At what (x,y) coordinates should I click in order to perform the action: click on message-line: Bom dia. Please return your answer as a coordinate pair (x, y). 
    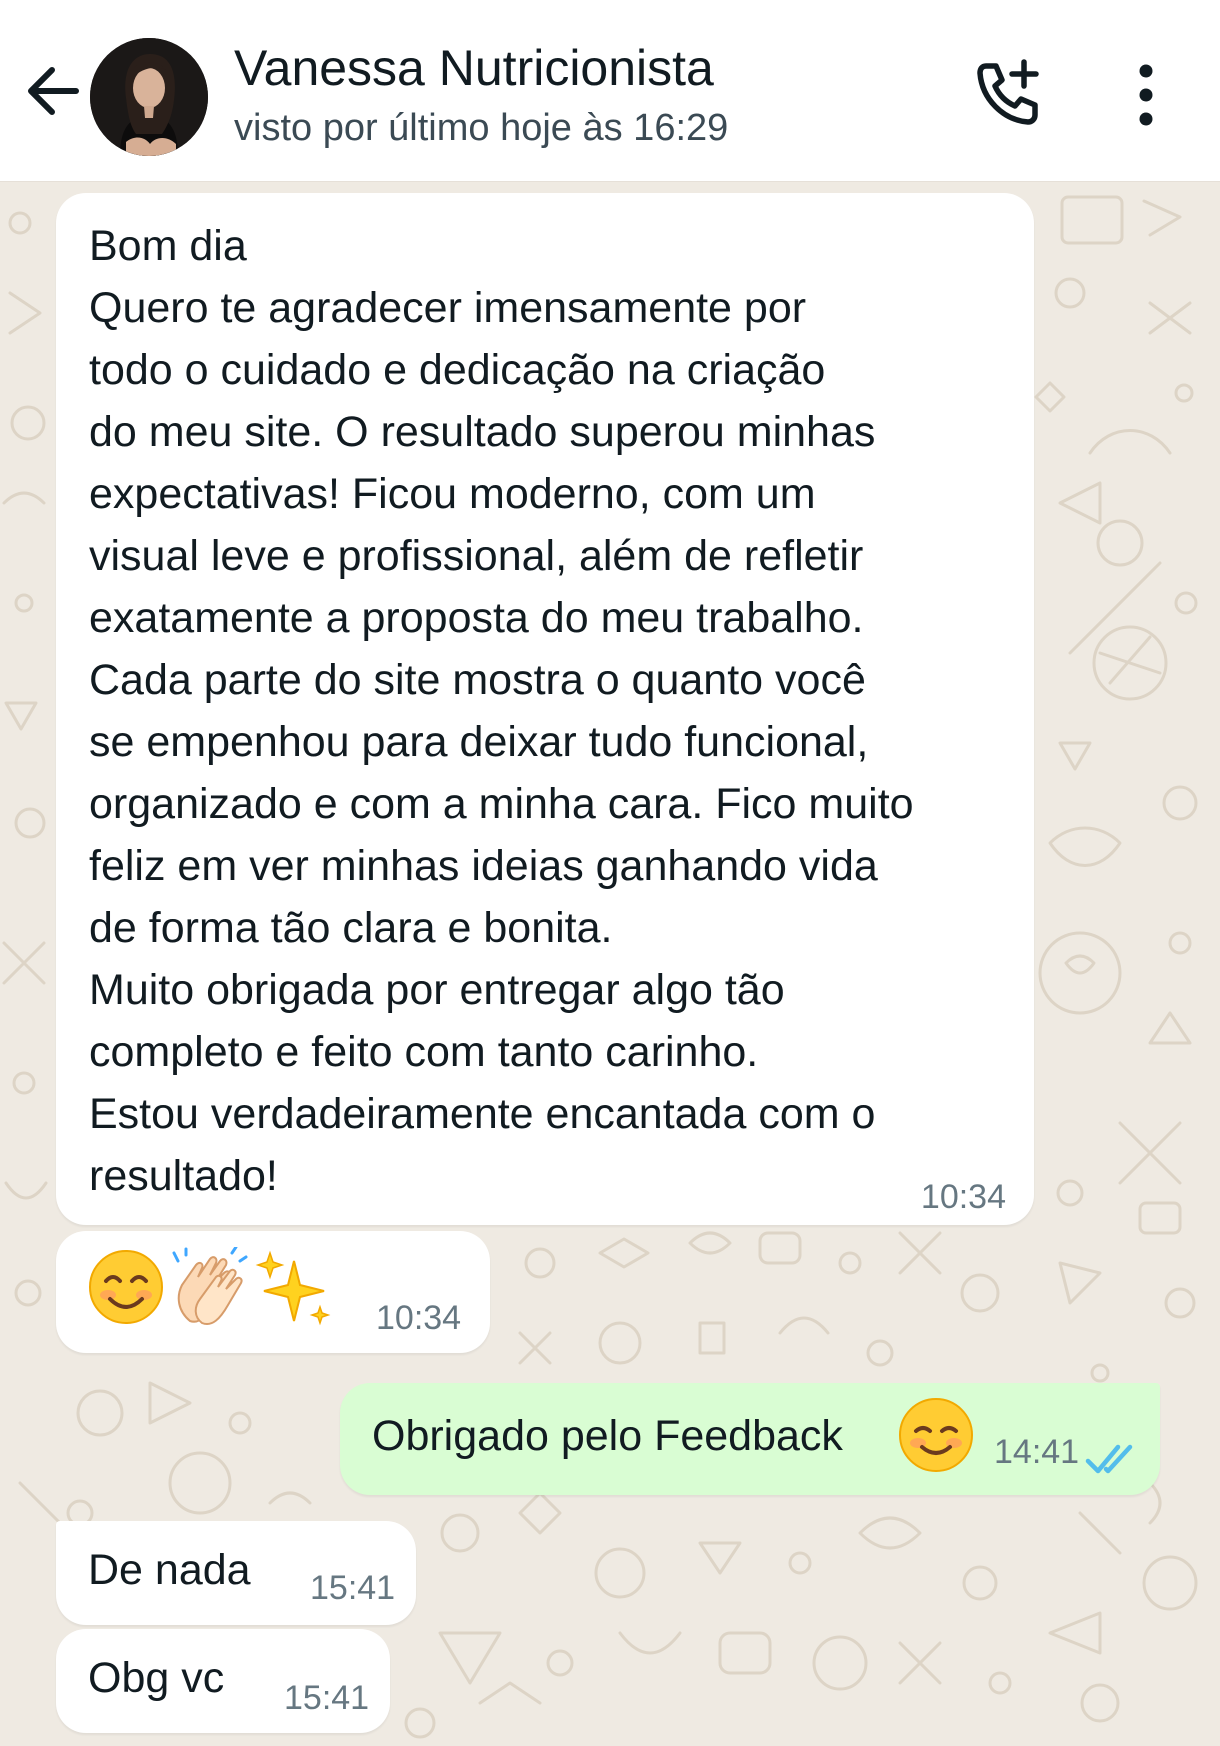
    Looking at the image, I should click on (168, 246).